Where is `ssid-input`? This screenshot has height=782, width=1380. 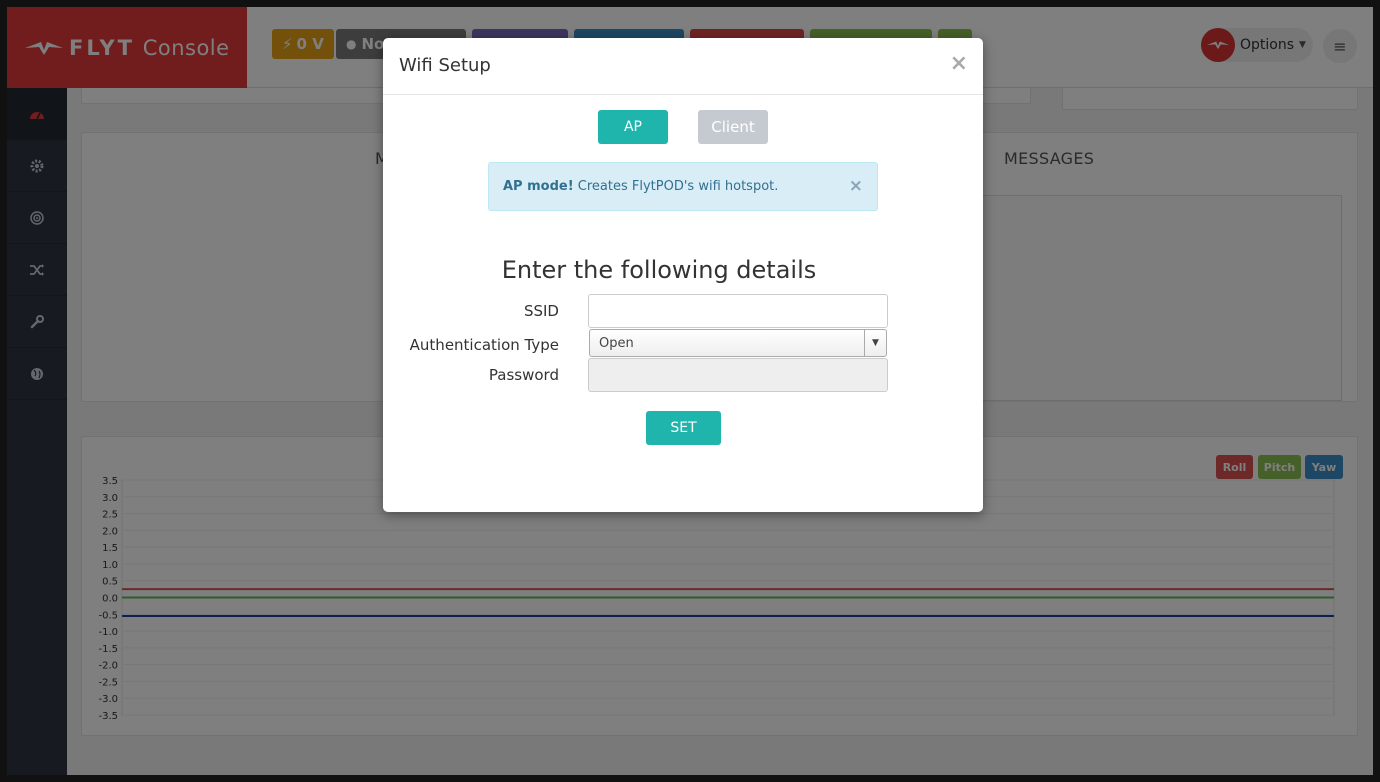 ssid-input is located at coordinates (738, 311).